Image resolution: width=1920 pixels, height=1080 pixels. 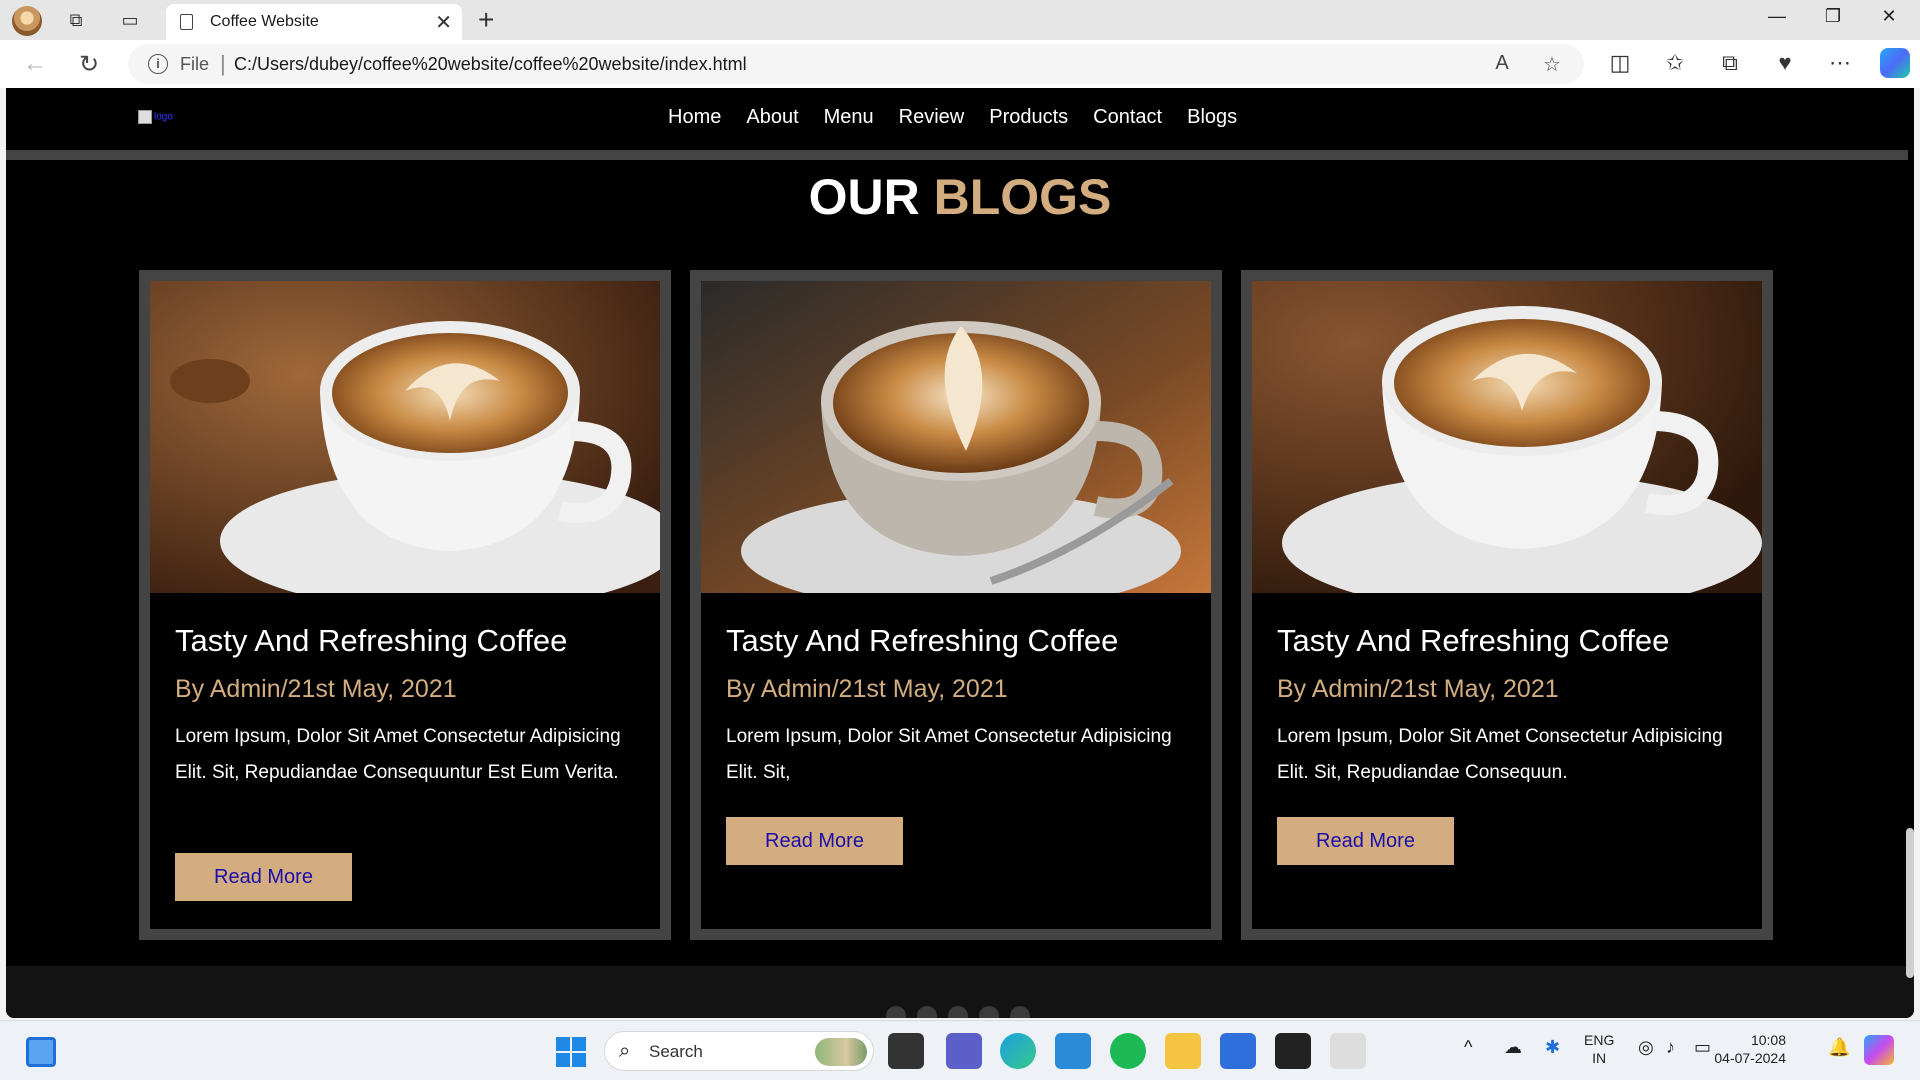 What do you see at coordinates (1599, 1049) in the screenshot?
I see `language-indicator: ENG IN` at bounding box center [1599, 1049].